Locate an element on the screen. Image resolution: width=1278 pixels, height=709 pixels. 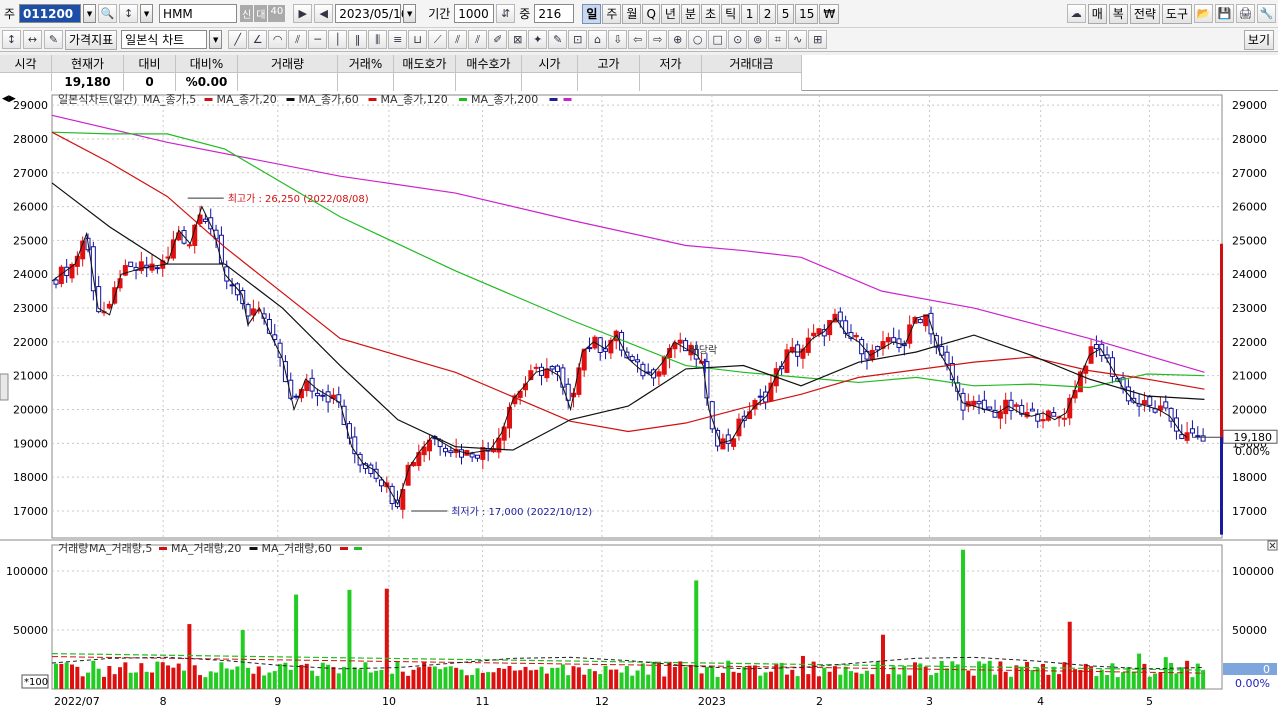
print-icon: 🖨 is located at coordinates (1245, 13).